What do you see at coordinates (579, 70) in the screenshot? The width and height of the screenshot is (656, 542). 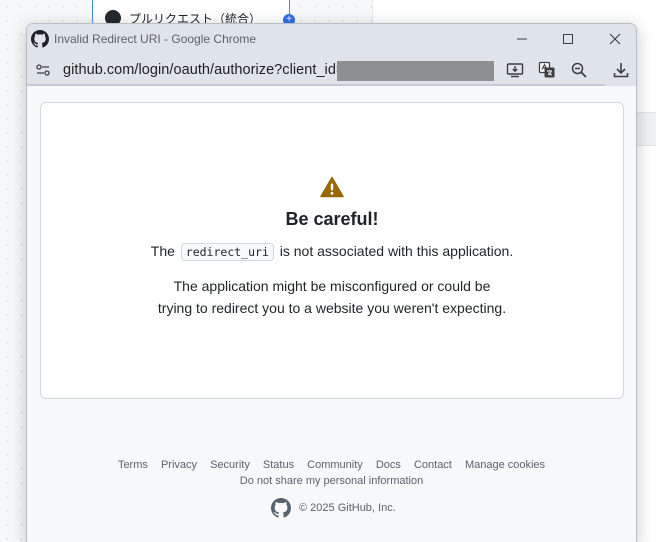 I see `zoom-icon` at bounding box center [579, 70].